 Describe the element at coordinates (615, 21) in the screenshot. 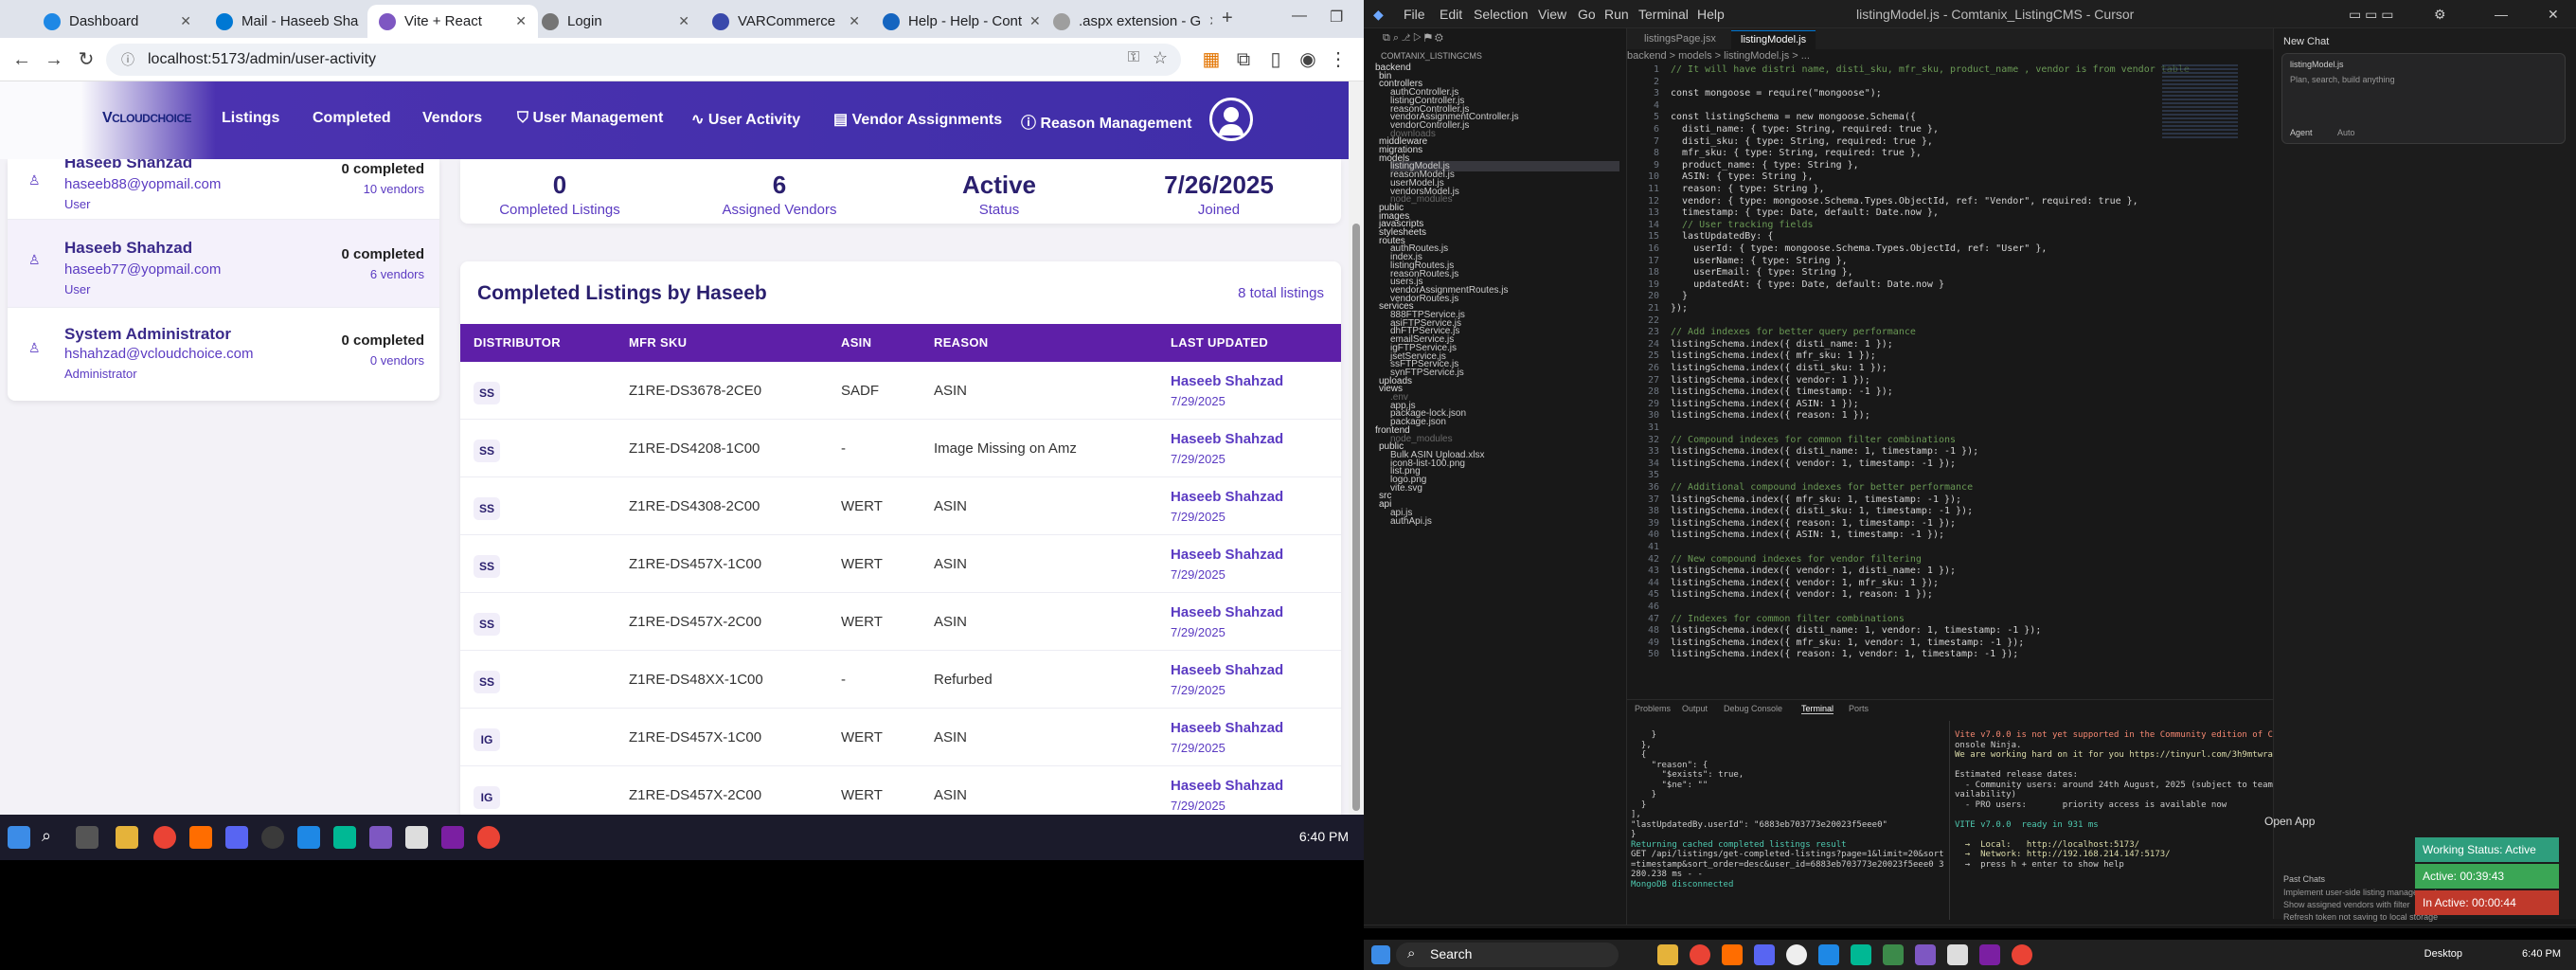

I see `browser-tab: Login ✕` at that location.